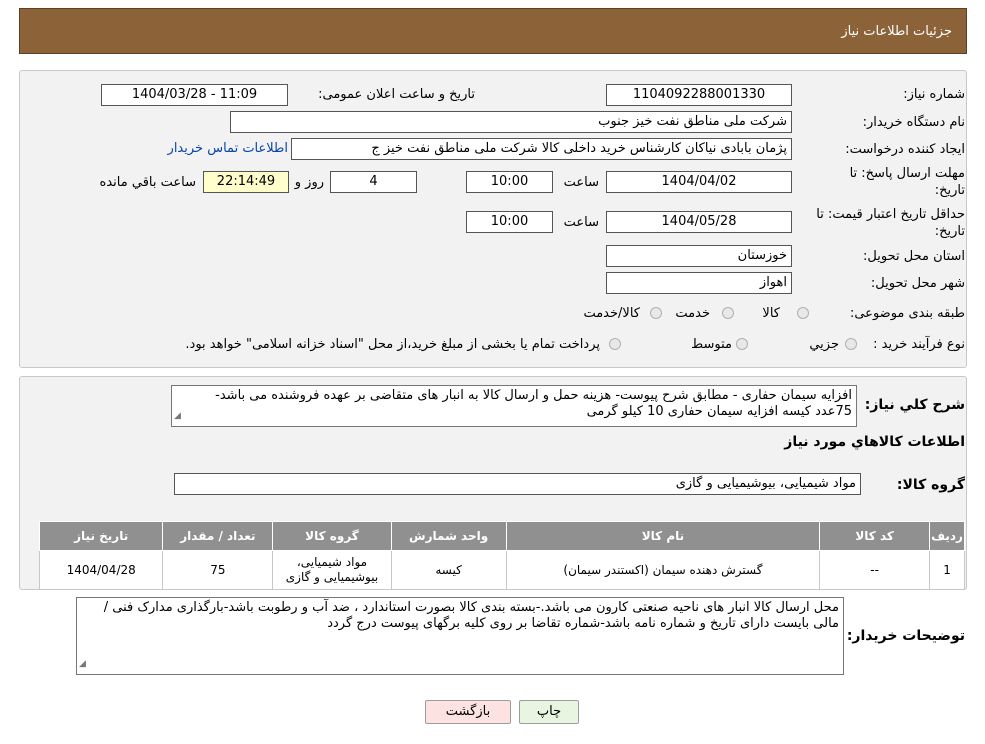 This screenshot has height=744, width=985. What do you see at coordinates (699, 182) in the screenshot?
I see `reply-date-field: 1404/04/02` at bounding box center [699, 182].